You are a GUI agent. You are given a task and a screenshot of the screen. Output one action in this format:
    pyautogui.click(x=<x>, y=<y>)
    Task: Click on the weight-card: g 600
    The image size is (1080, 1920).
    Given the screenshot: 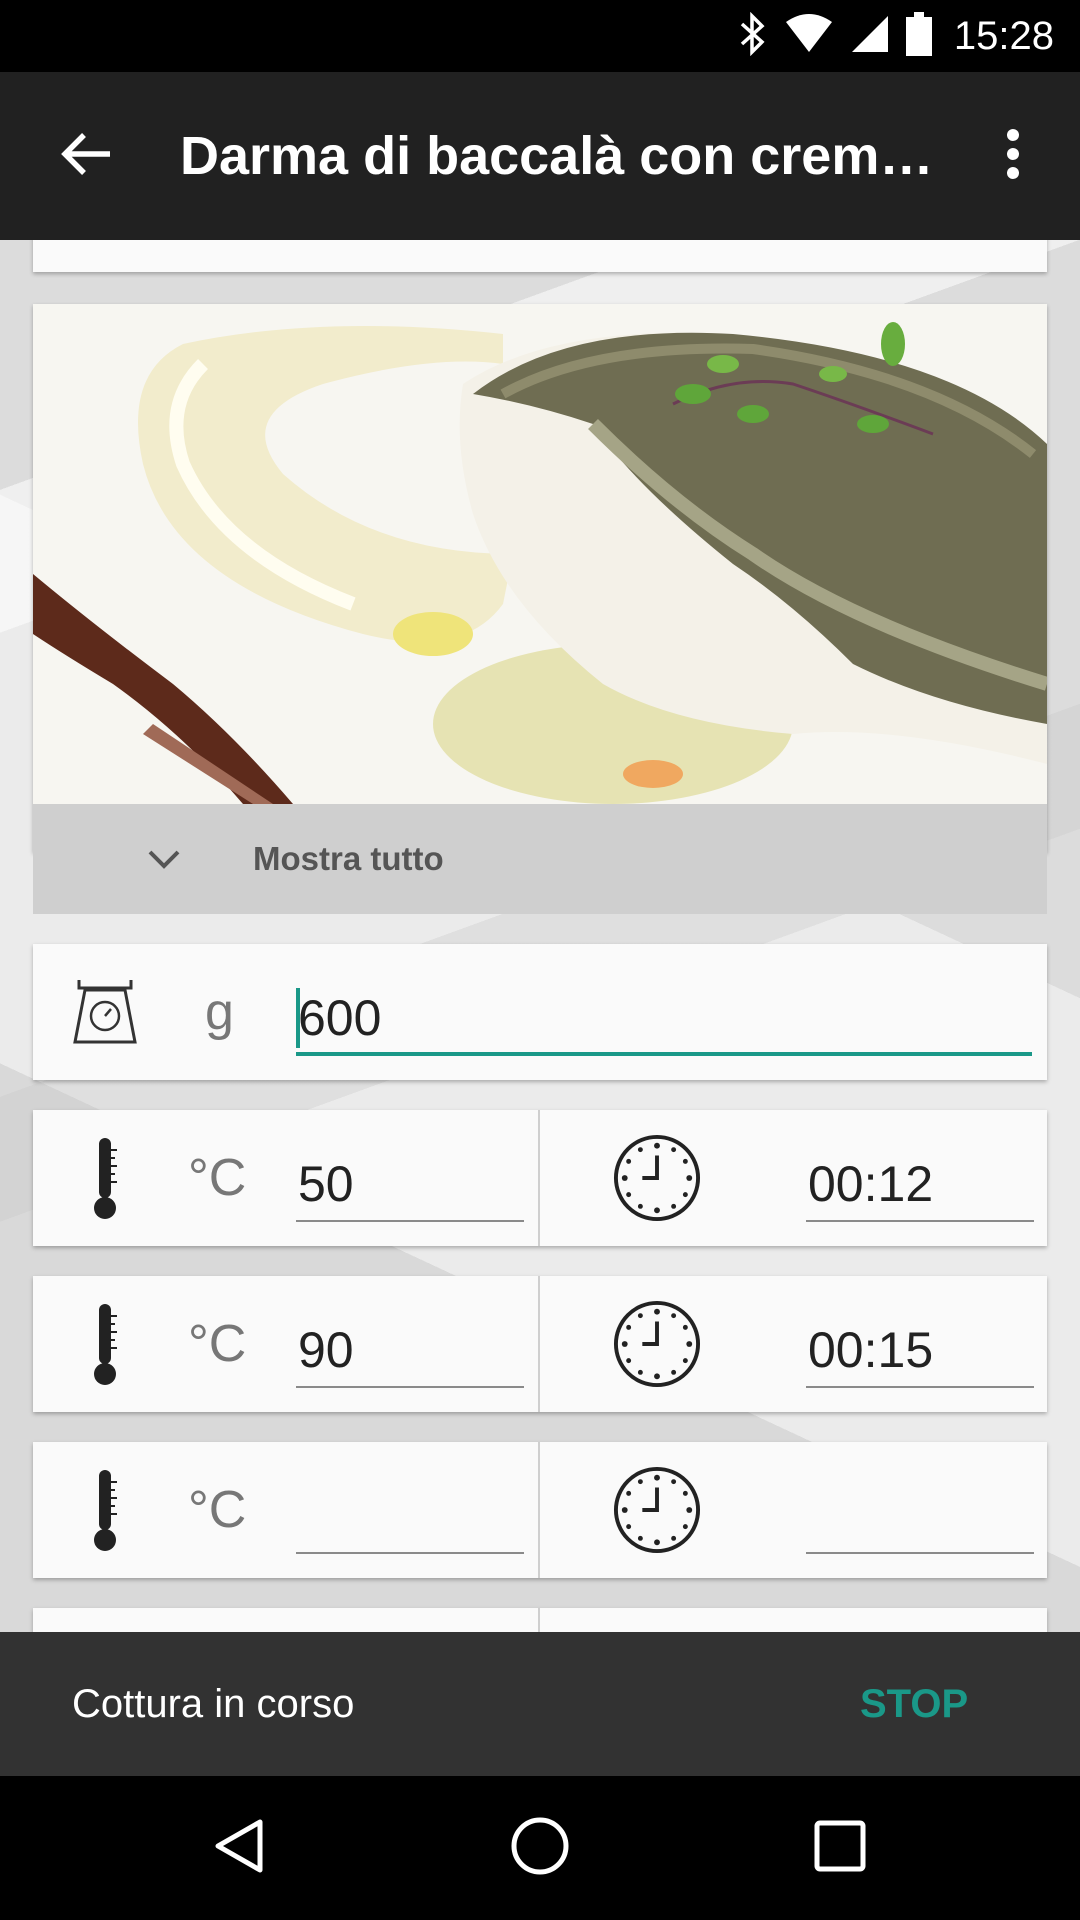 What is the action you would take?
    pyautogui.click(x=540, y=1012)
    